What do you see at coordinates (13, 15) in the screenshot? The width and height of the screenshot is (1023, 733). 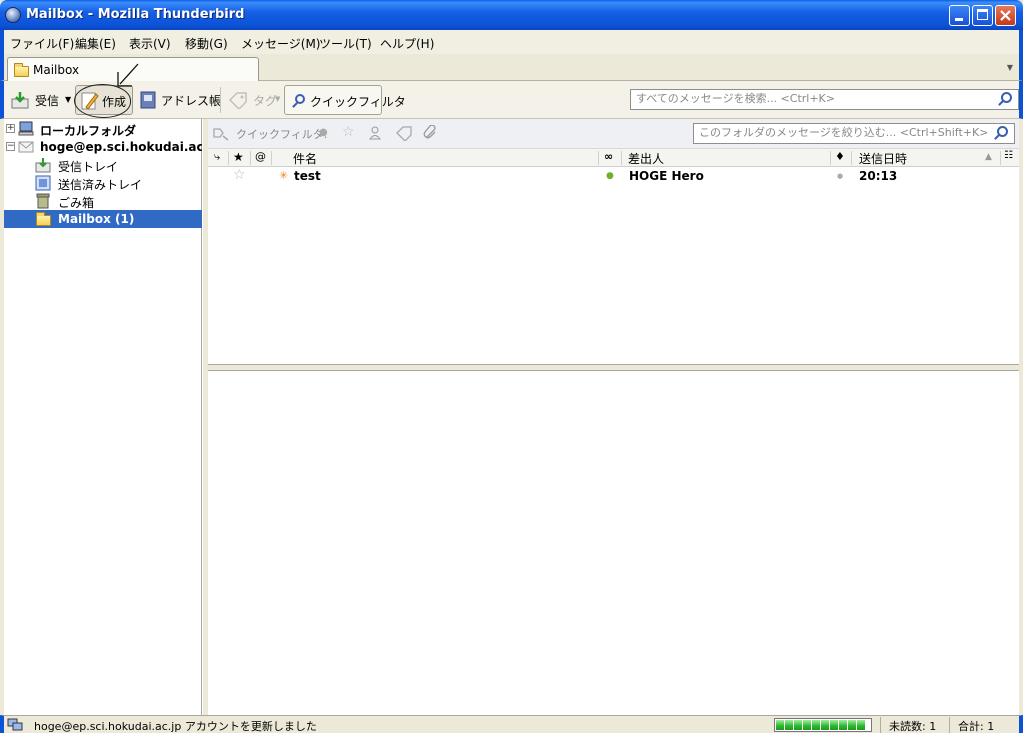 I see `thunderbird-app-icon` at bounding box center [13, 15].